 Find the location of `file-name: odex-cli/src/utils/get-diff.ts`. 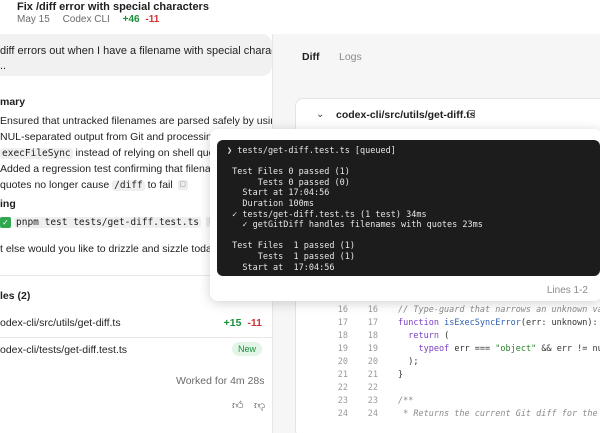

file-name: odex-cli/src/utils/get-diff.ts is located at coordinates (60, 323).